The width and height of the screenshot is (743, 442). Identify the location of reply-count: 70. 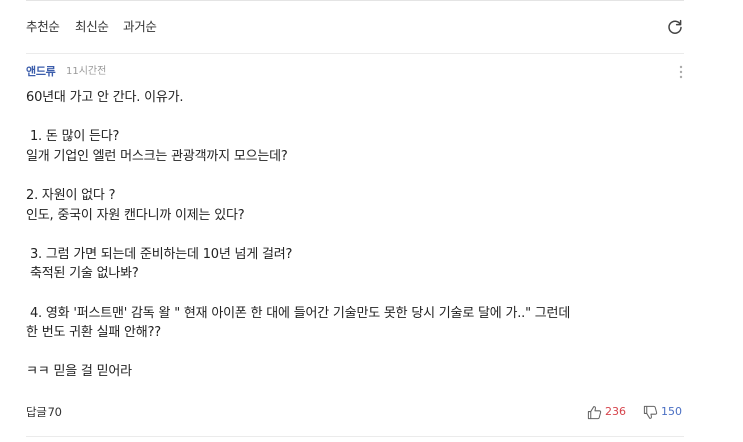
(54, 412).